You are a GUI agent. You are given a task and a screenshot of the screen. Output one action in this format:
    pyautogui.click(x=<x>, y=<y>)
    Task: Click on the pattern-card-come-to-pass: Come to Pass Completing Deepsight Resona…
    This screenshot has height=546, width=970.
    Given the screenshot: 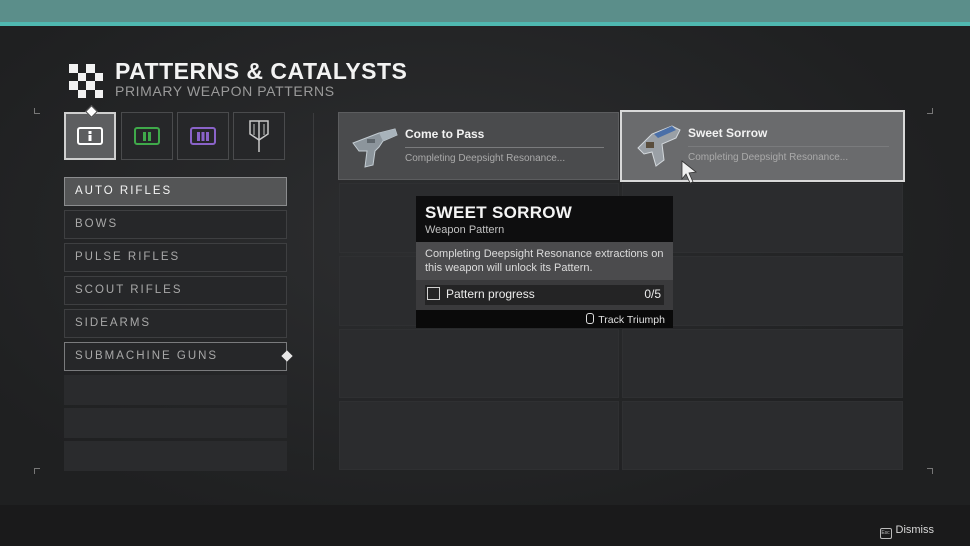 What is the action you would take?
    pyautogui.click(x=478, y=146)
    